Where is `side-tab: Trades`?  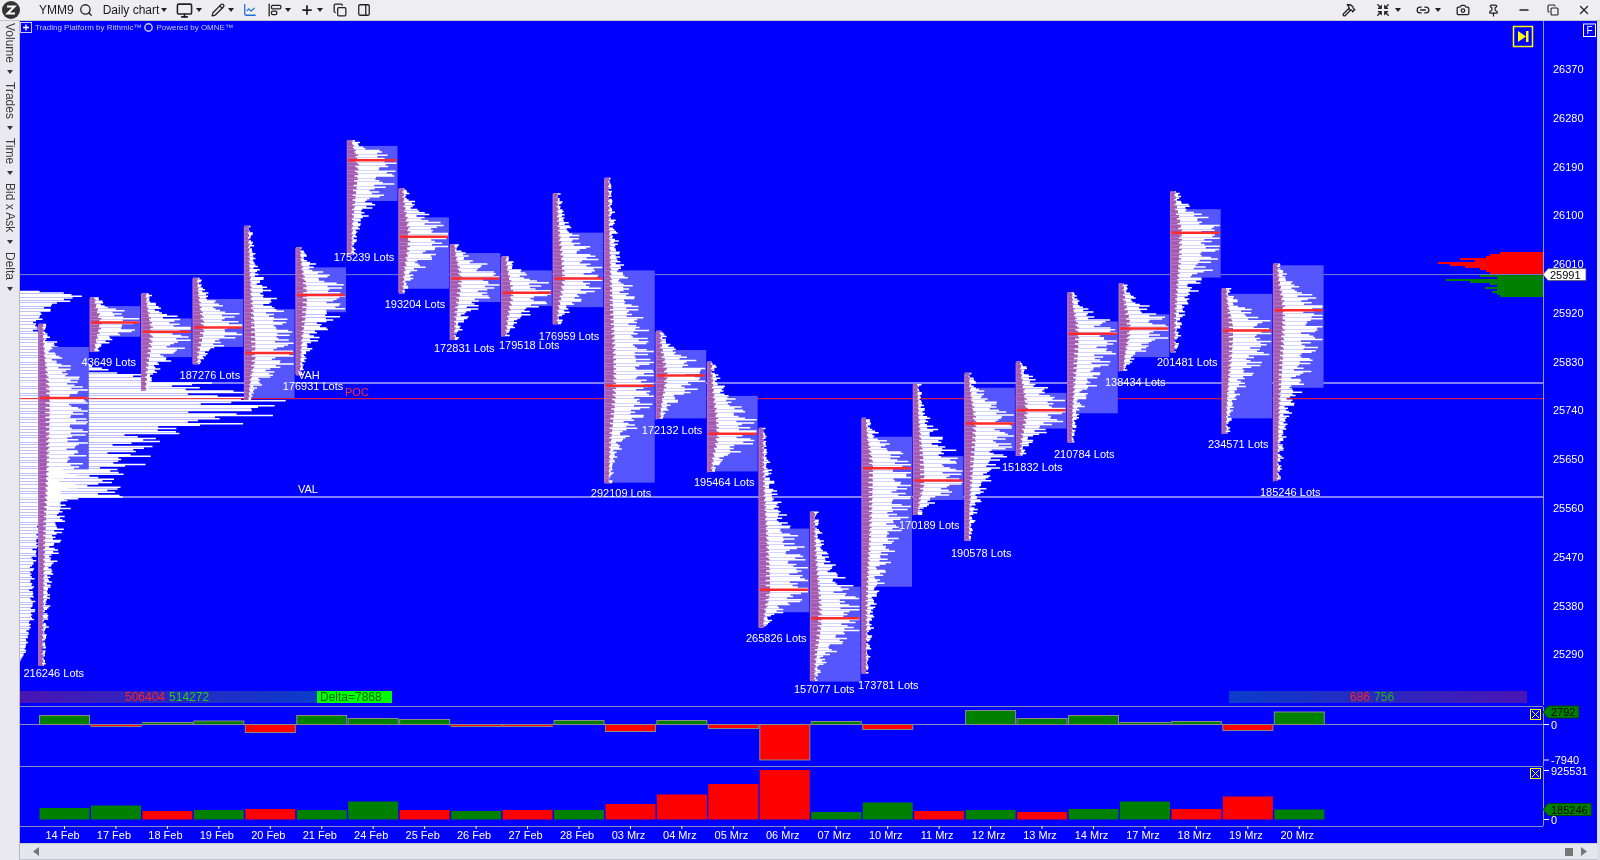 side-tab: Trades is located at coordinates (9, 106).